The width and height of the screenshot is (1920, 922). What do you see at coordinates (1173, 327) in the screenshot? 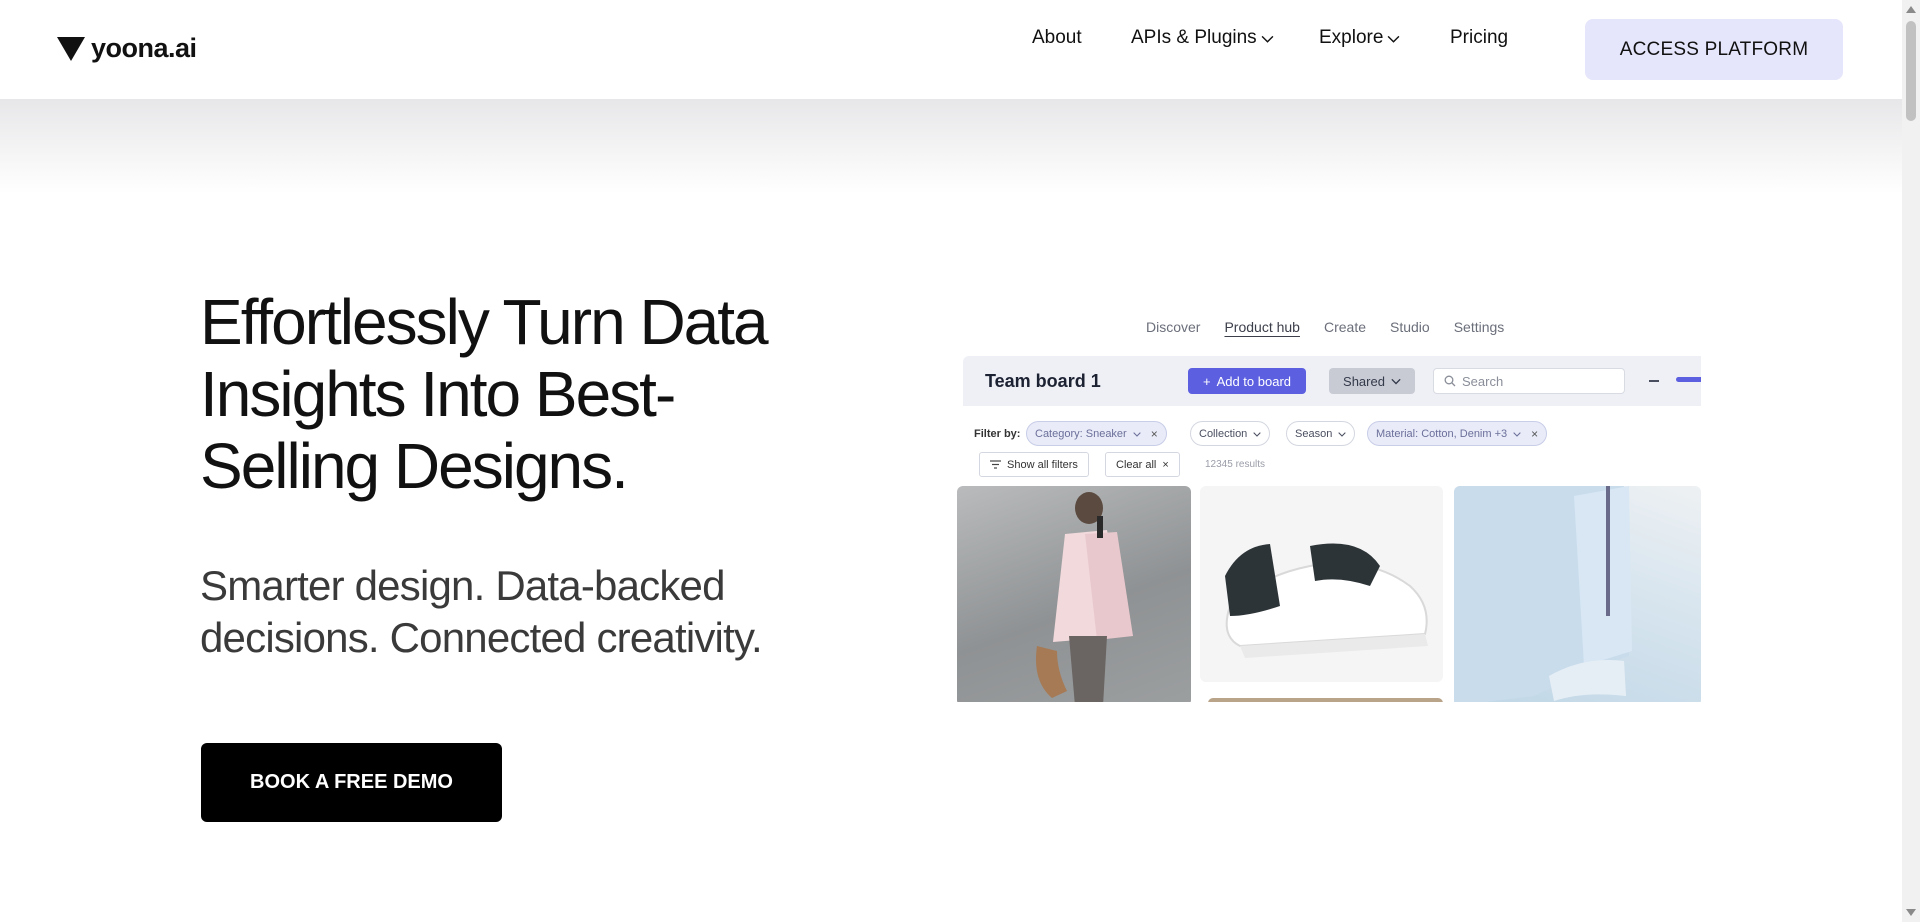
I see `mockup-tab-discover: Discover` at bounding box center [1173, 327].